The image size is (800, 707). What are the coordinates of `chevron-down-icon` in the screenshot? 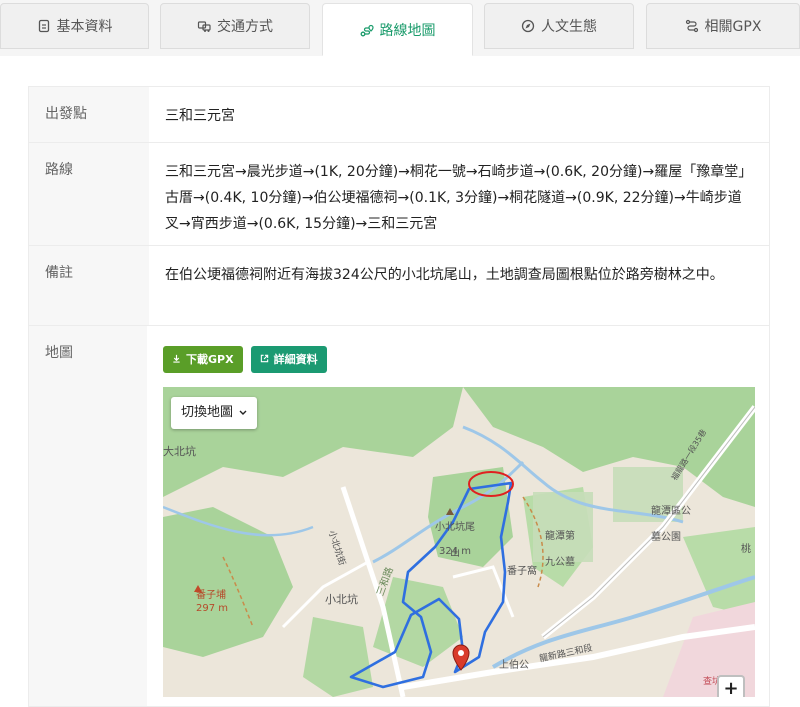 It's located at (243, 413).